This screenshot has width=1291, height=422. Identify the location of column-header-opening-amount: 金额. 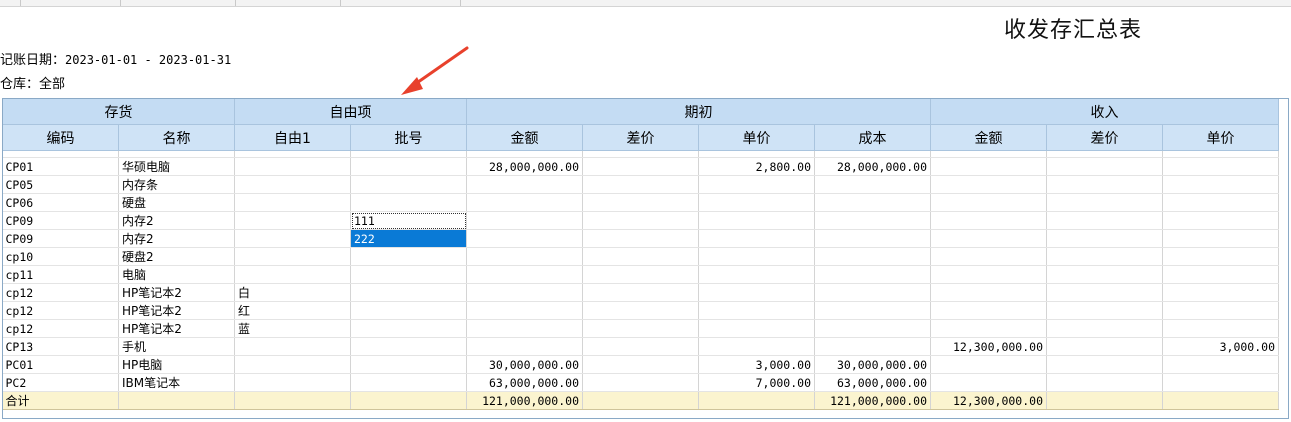
(524, 137).